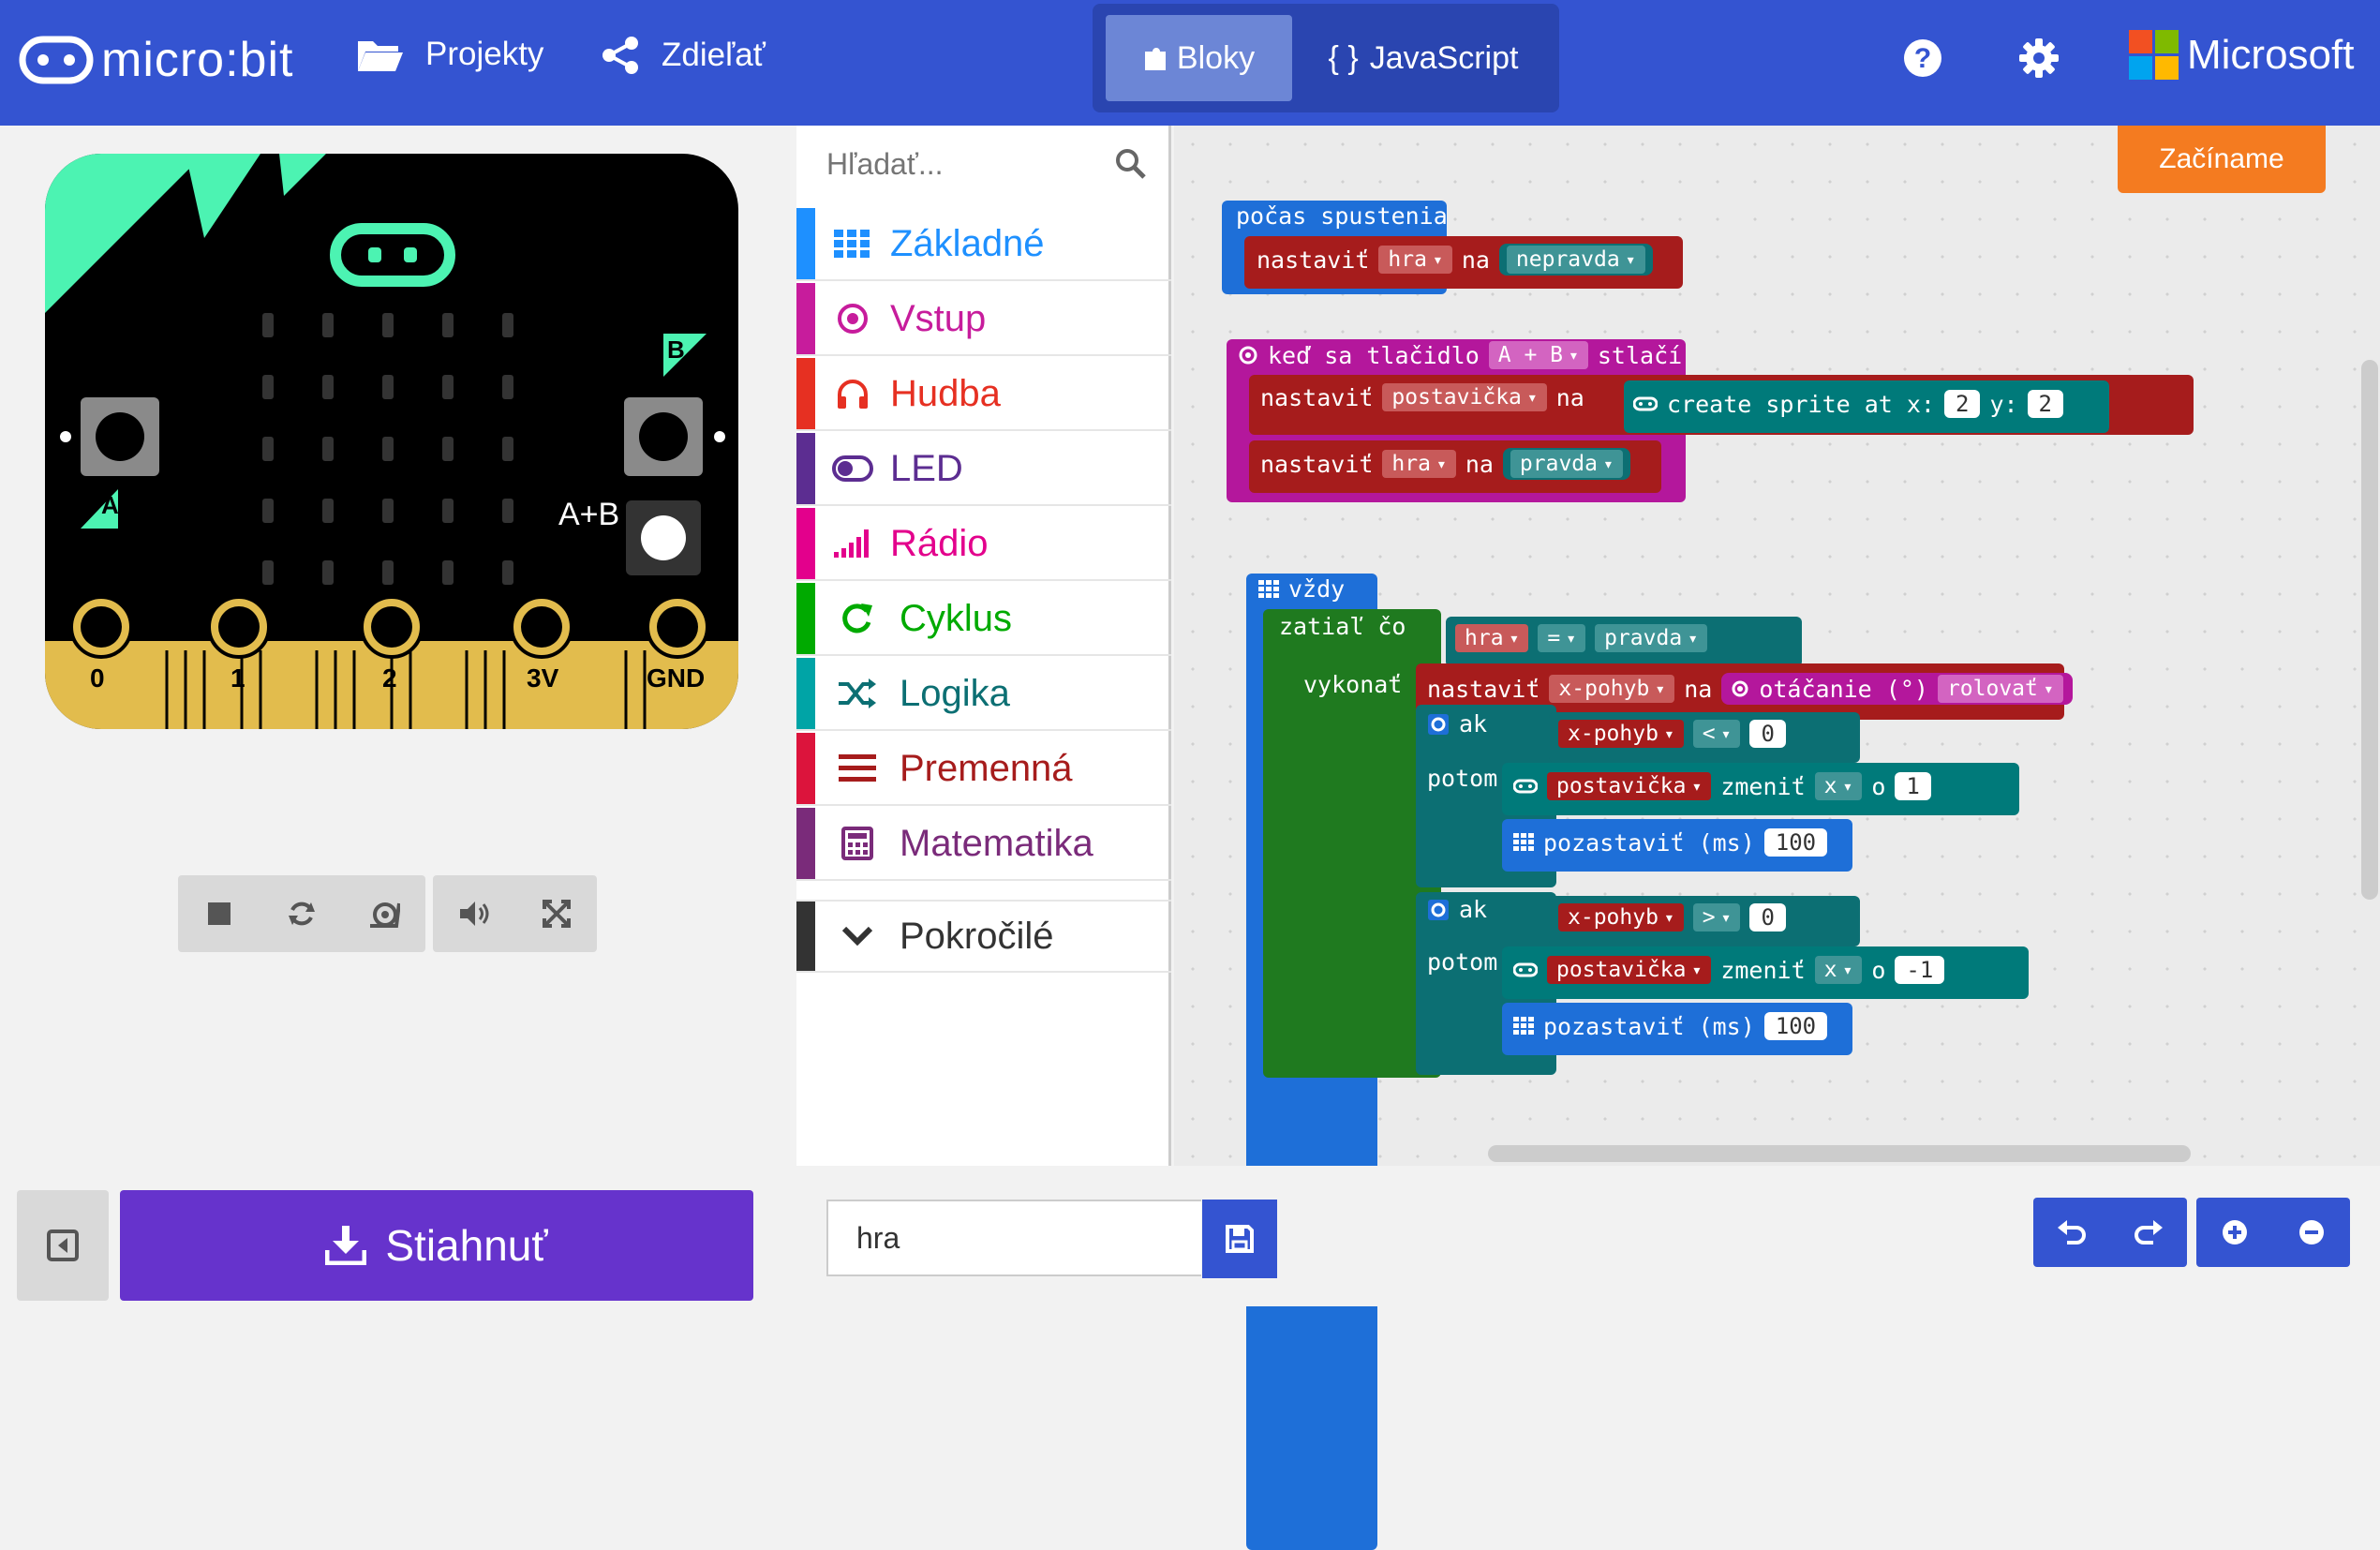 This screenshot has height=1550, width=2380. I want to click on stop-icon, so click(219, 914).